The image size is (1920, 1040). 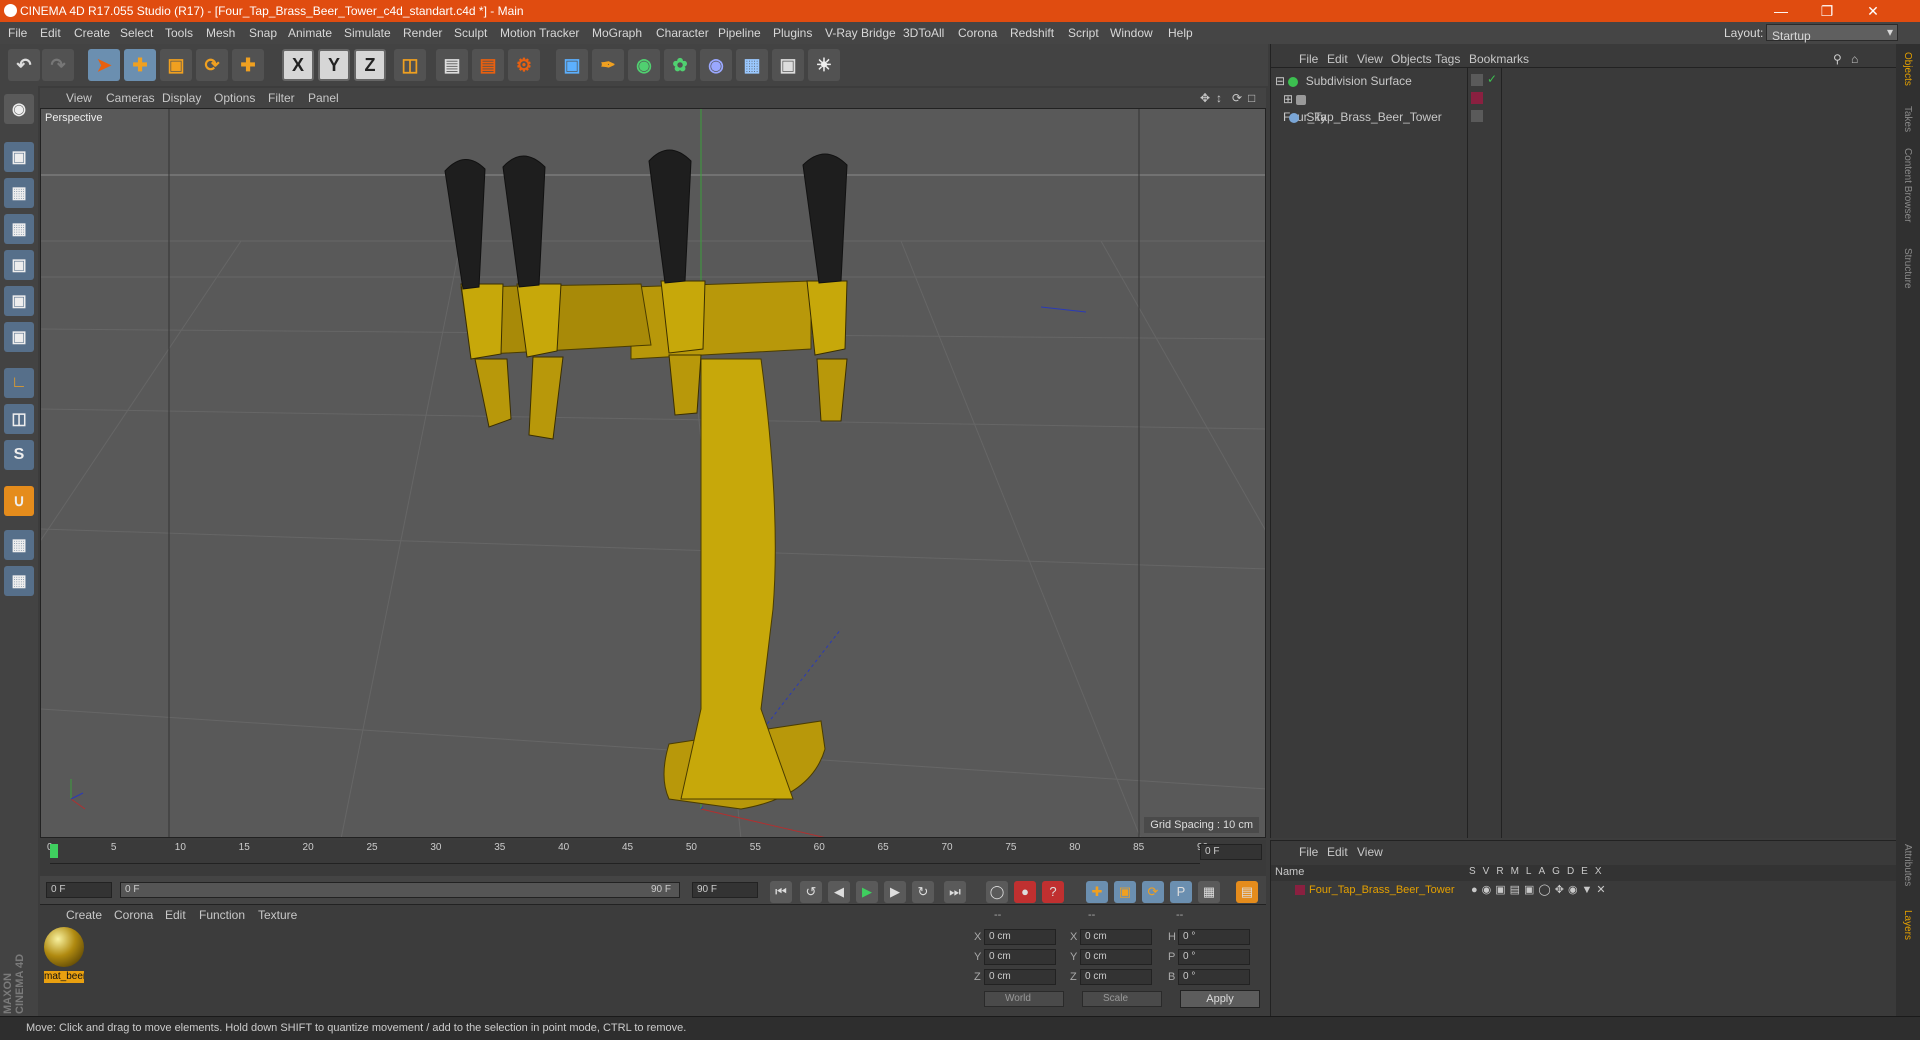 I want to click on object-menu-objects: Objects, so click(x=1411, y=59).